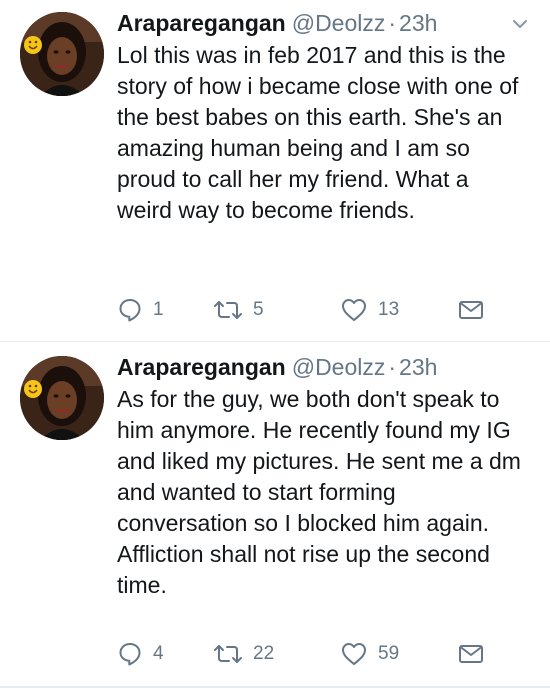  I want to click on like-count: 59, so click(389, 653).